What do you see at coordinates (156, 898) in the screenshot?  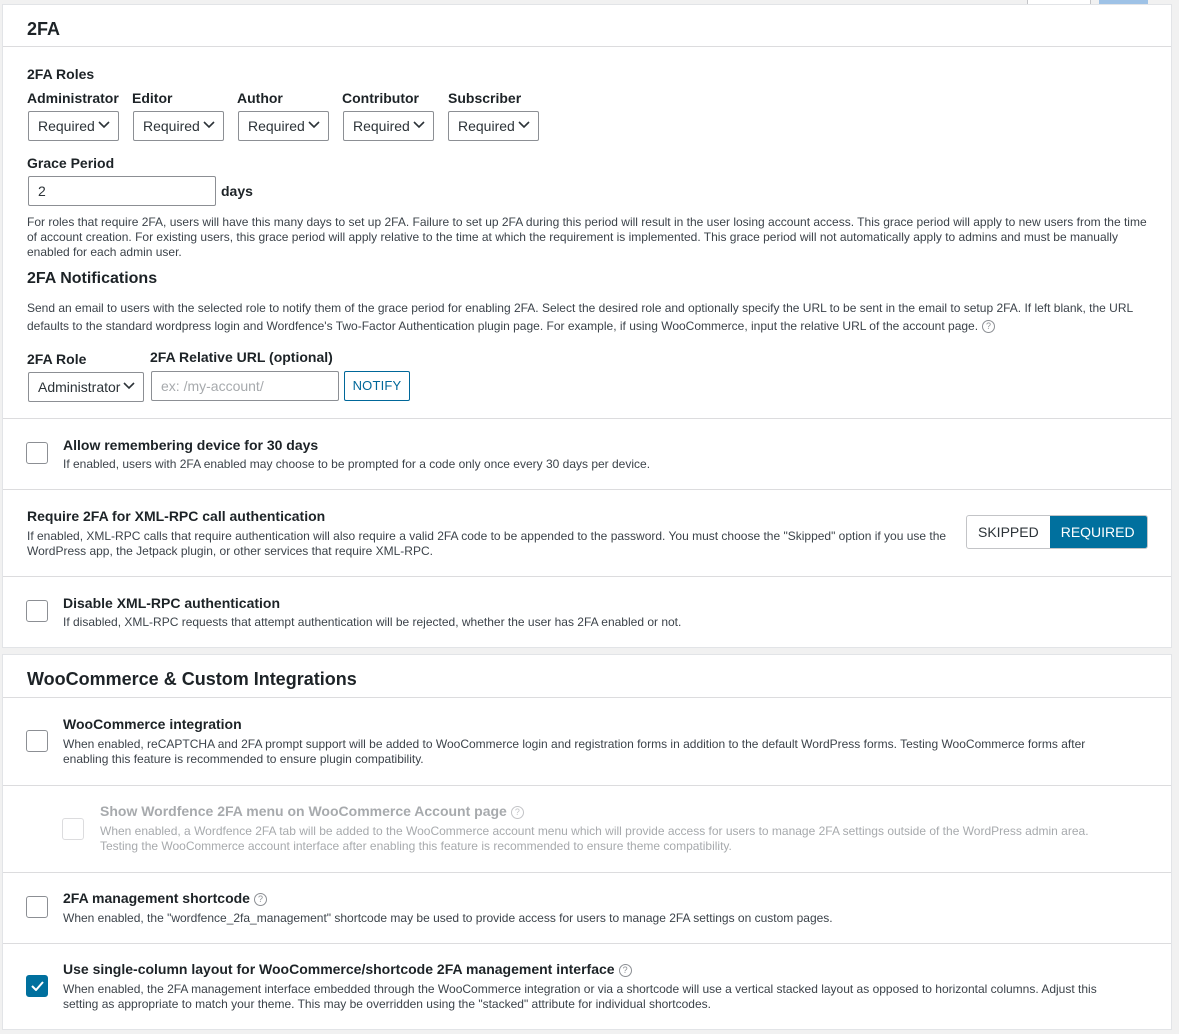 I see `shortcode-title-text: 2FA management shortcode` at bounding box center [156, 898].